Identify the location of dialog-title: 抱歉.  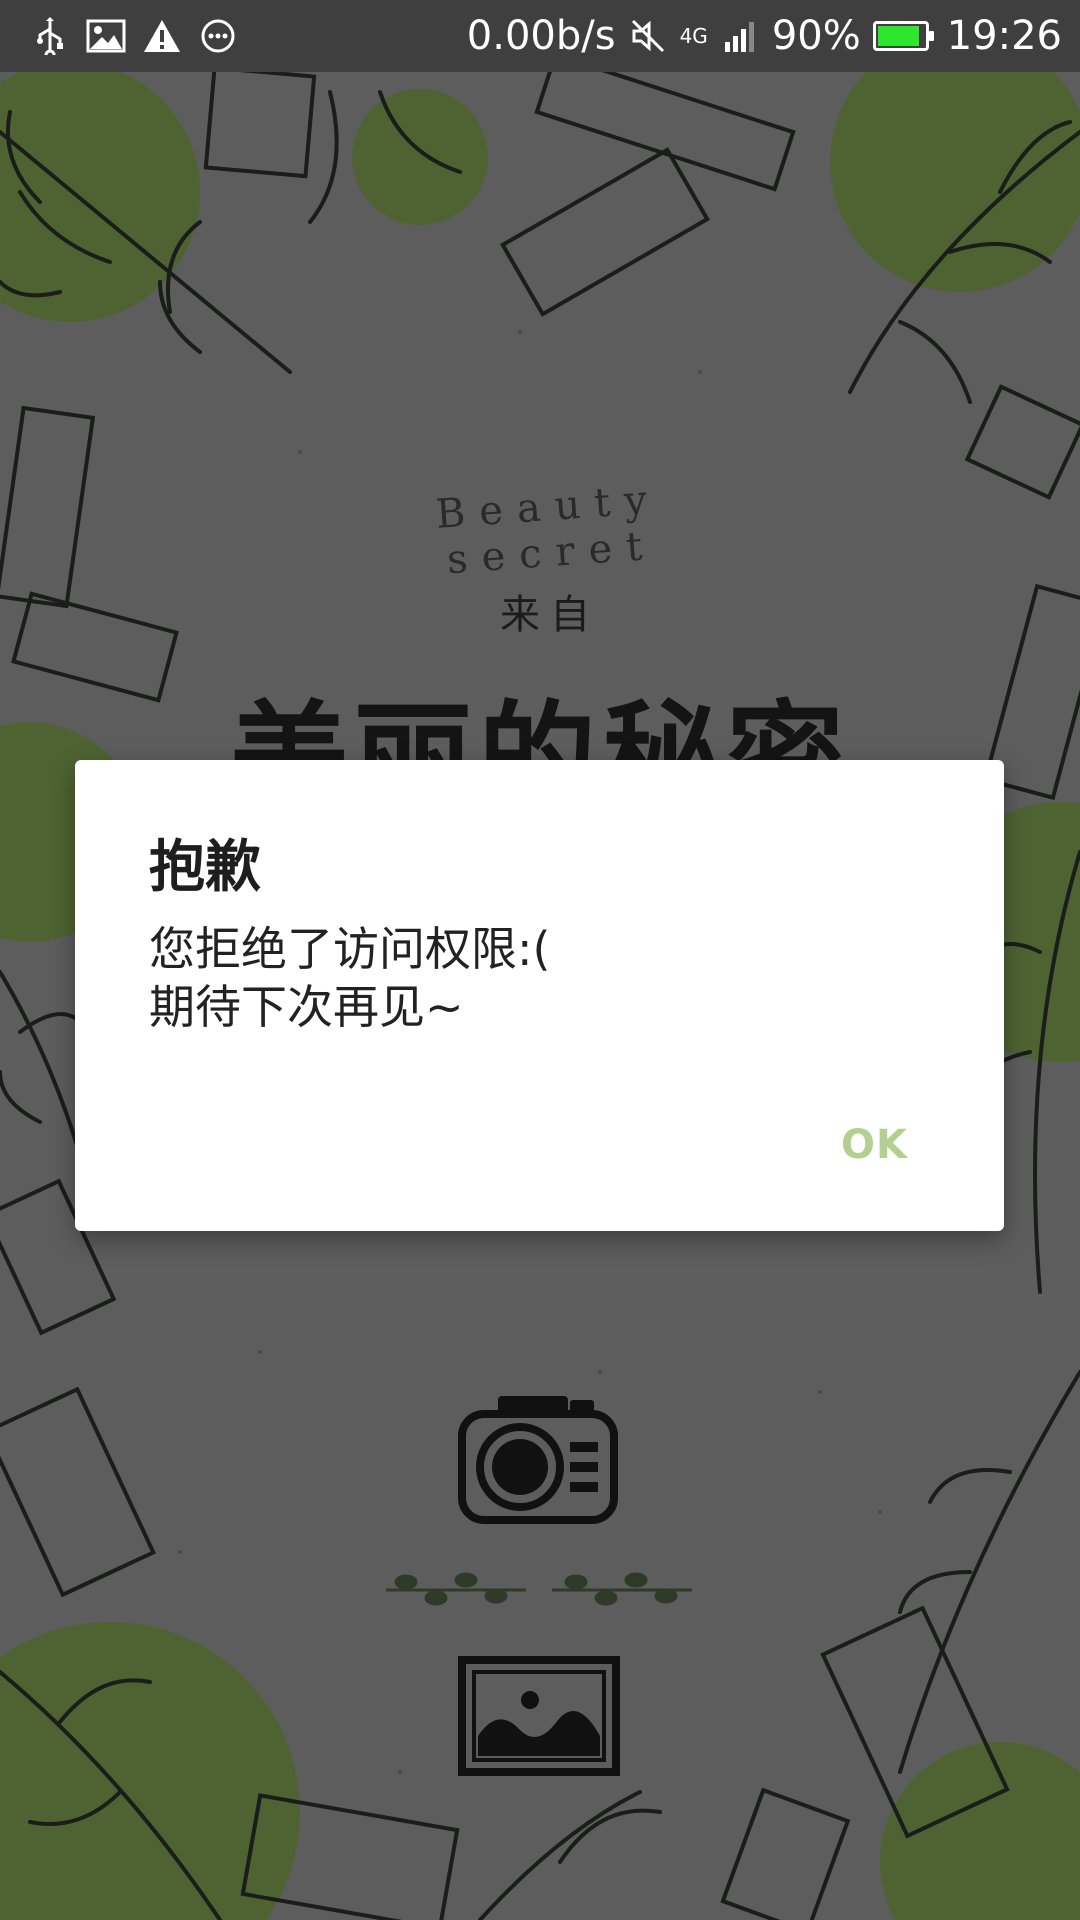
(205, 867).